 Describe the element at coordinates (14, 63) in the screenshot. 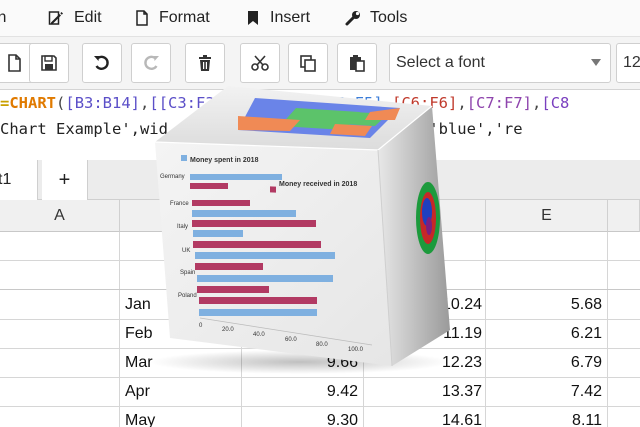

I see `new-file-icon` at that location.